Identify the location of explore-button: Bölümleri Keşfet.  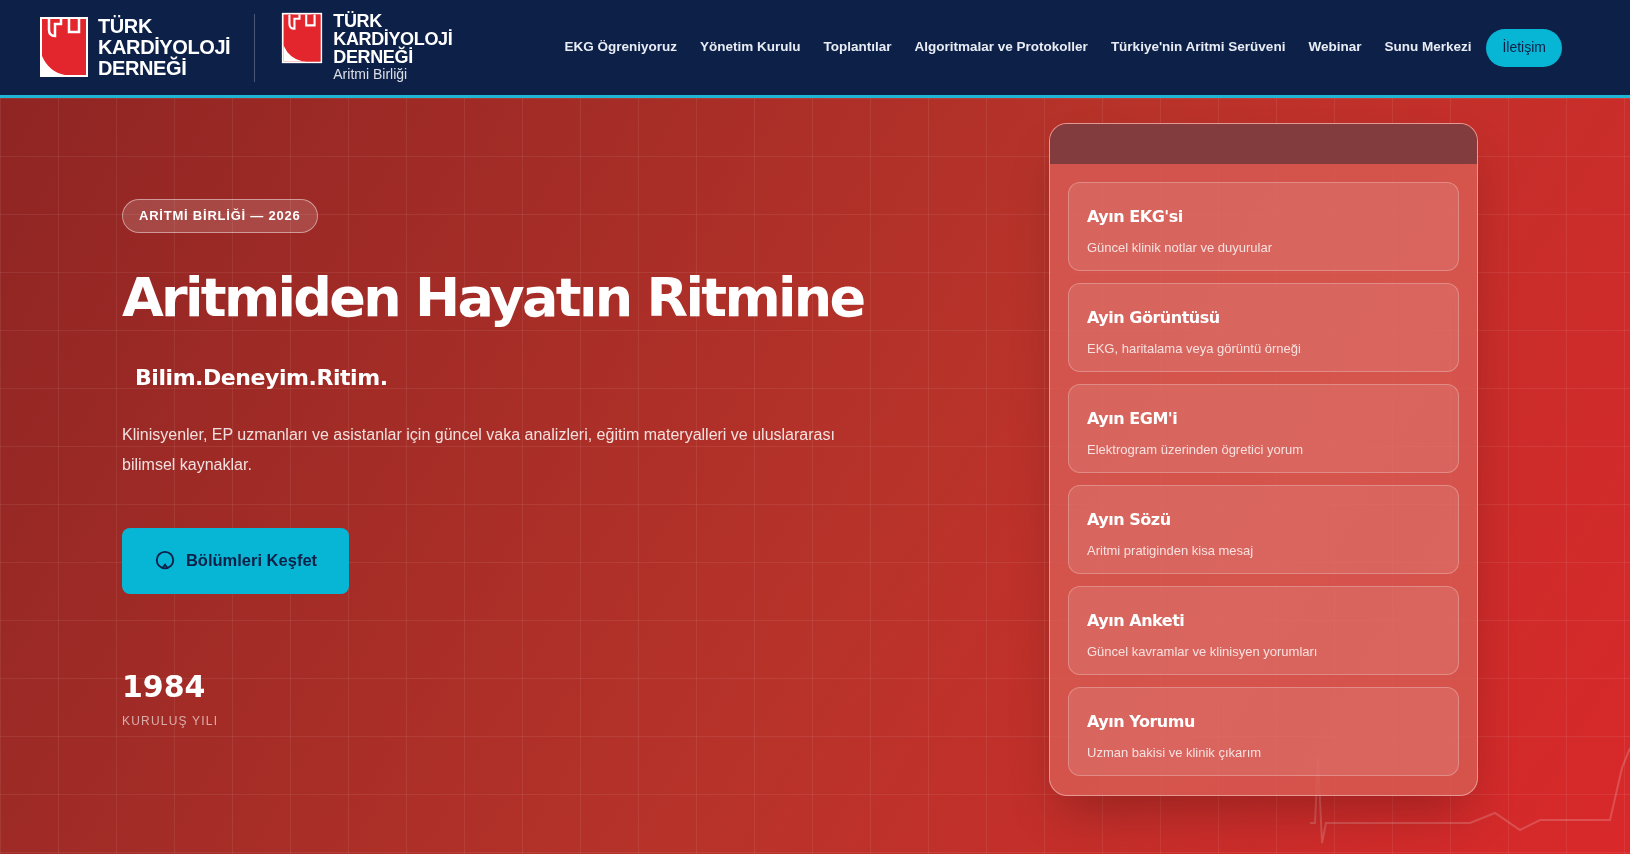
(235, 560).